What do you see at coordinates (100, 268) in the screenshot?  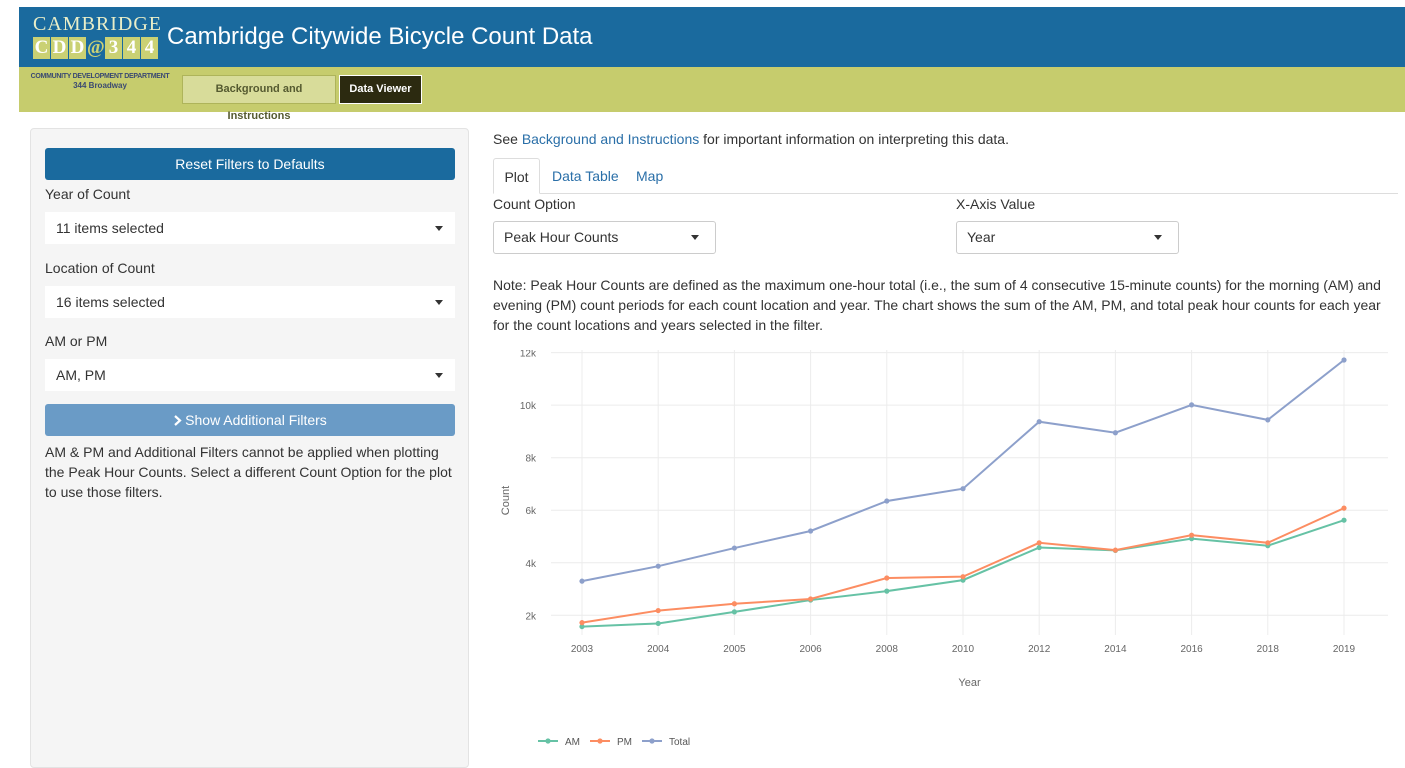 I see `location-of-count-label: Location of Count` at bounding box center [100, 268].